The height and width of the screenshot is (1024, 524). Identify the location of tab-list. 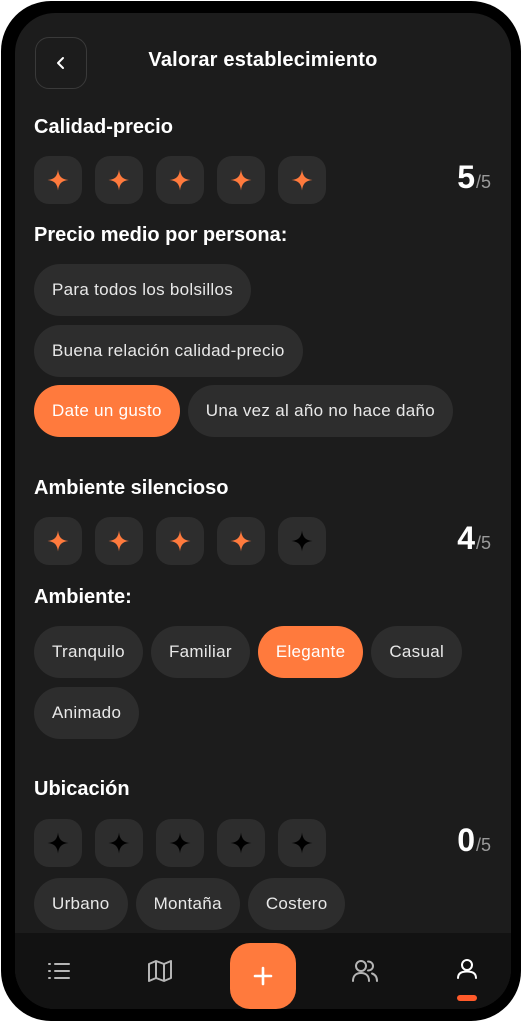
(59, 971).